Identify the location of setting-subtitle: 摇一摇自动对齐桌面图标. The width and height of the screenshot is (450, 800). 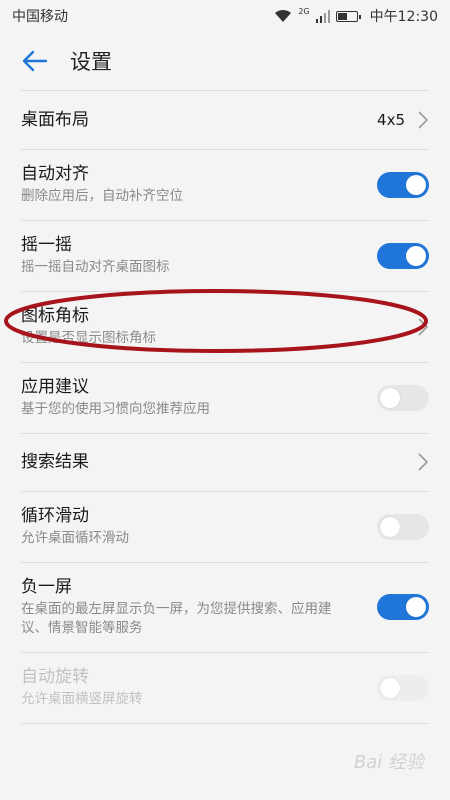
(95, 267).